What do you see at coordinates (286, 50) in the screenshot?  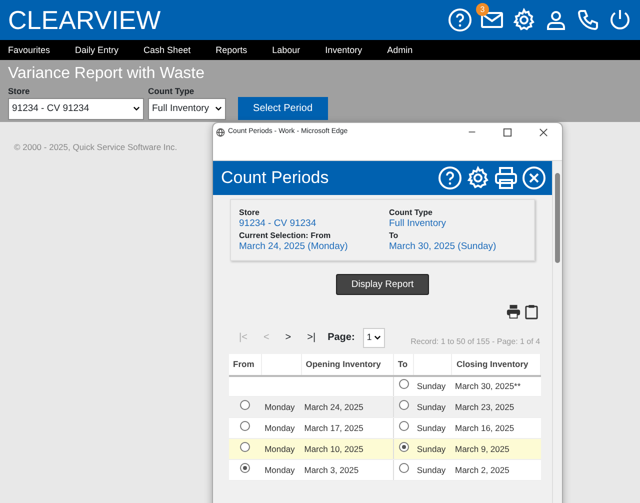 I see `menu-item: Labour` at bounding box center [286, 50].